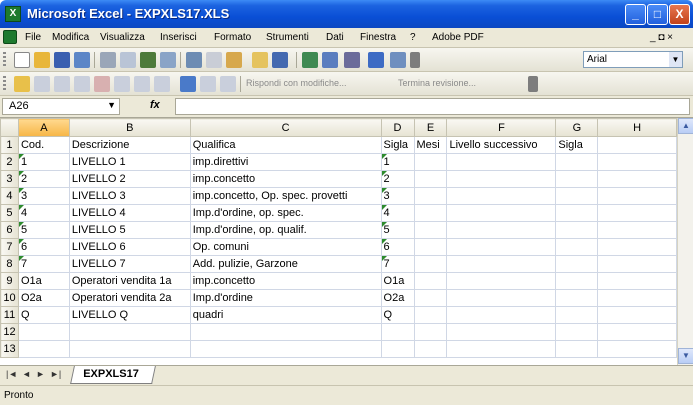 The height and width of the screenshot is (405, 693). I want to click on cell-b7: LIVELLO 6, so click(129, 247).